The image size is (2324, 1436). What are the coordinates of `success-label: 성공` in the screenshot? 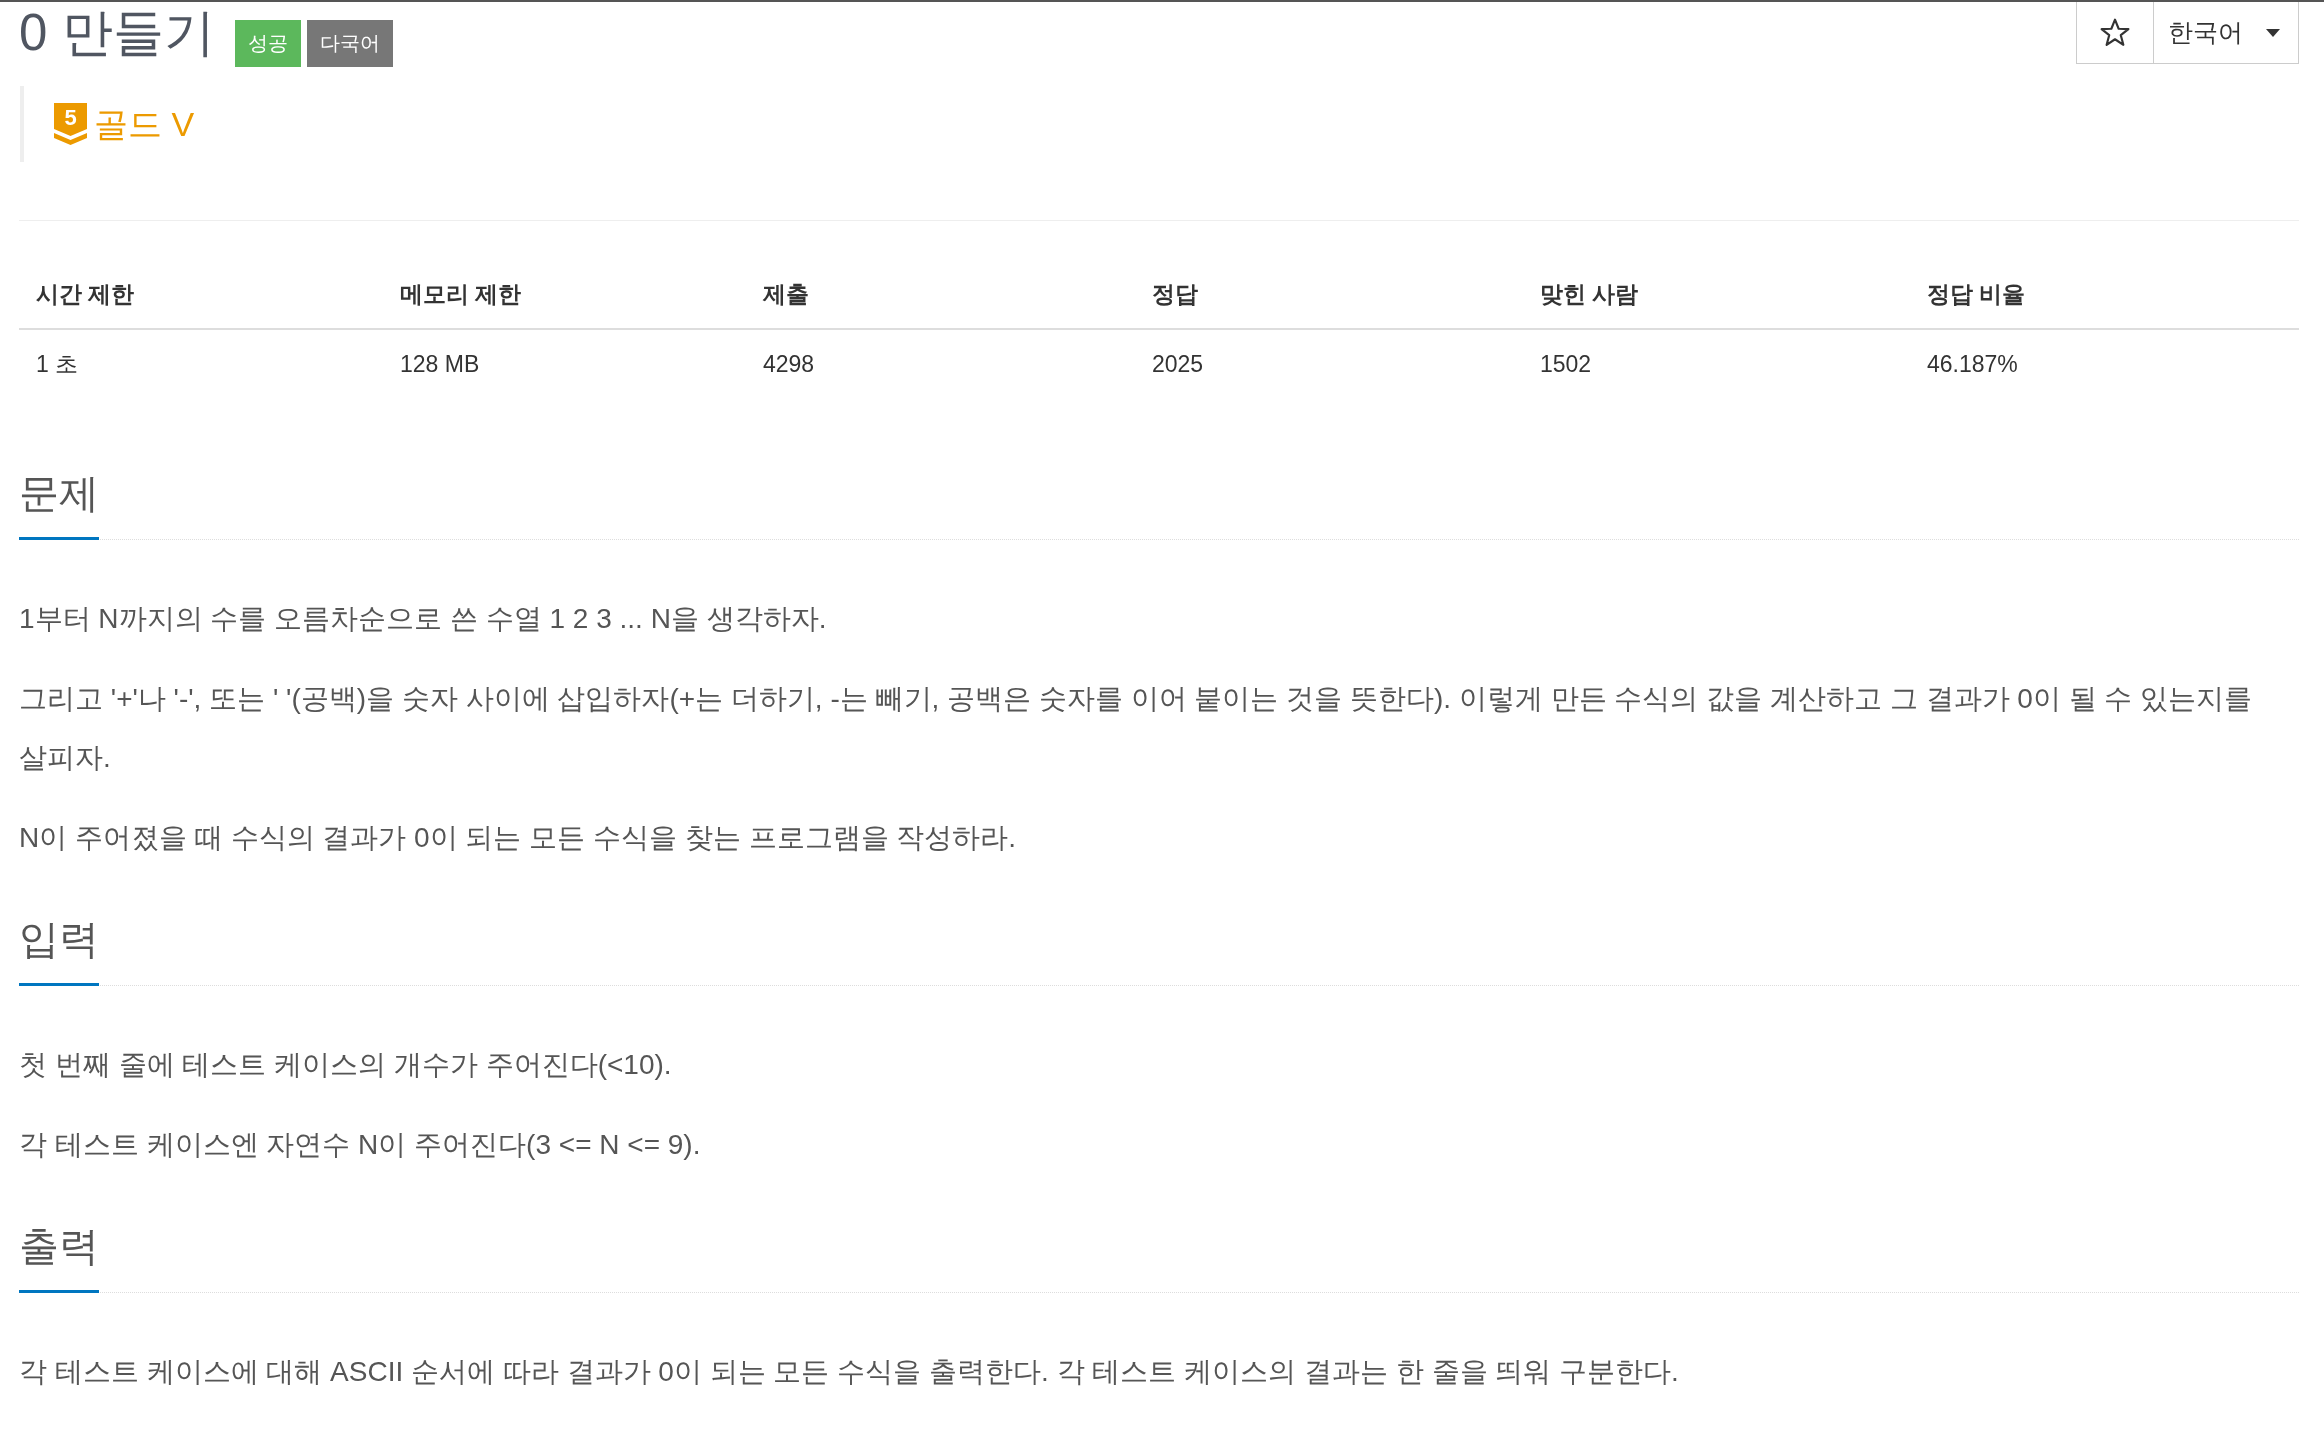 It's located at (267, 43).